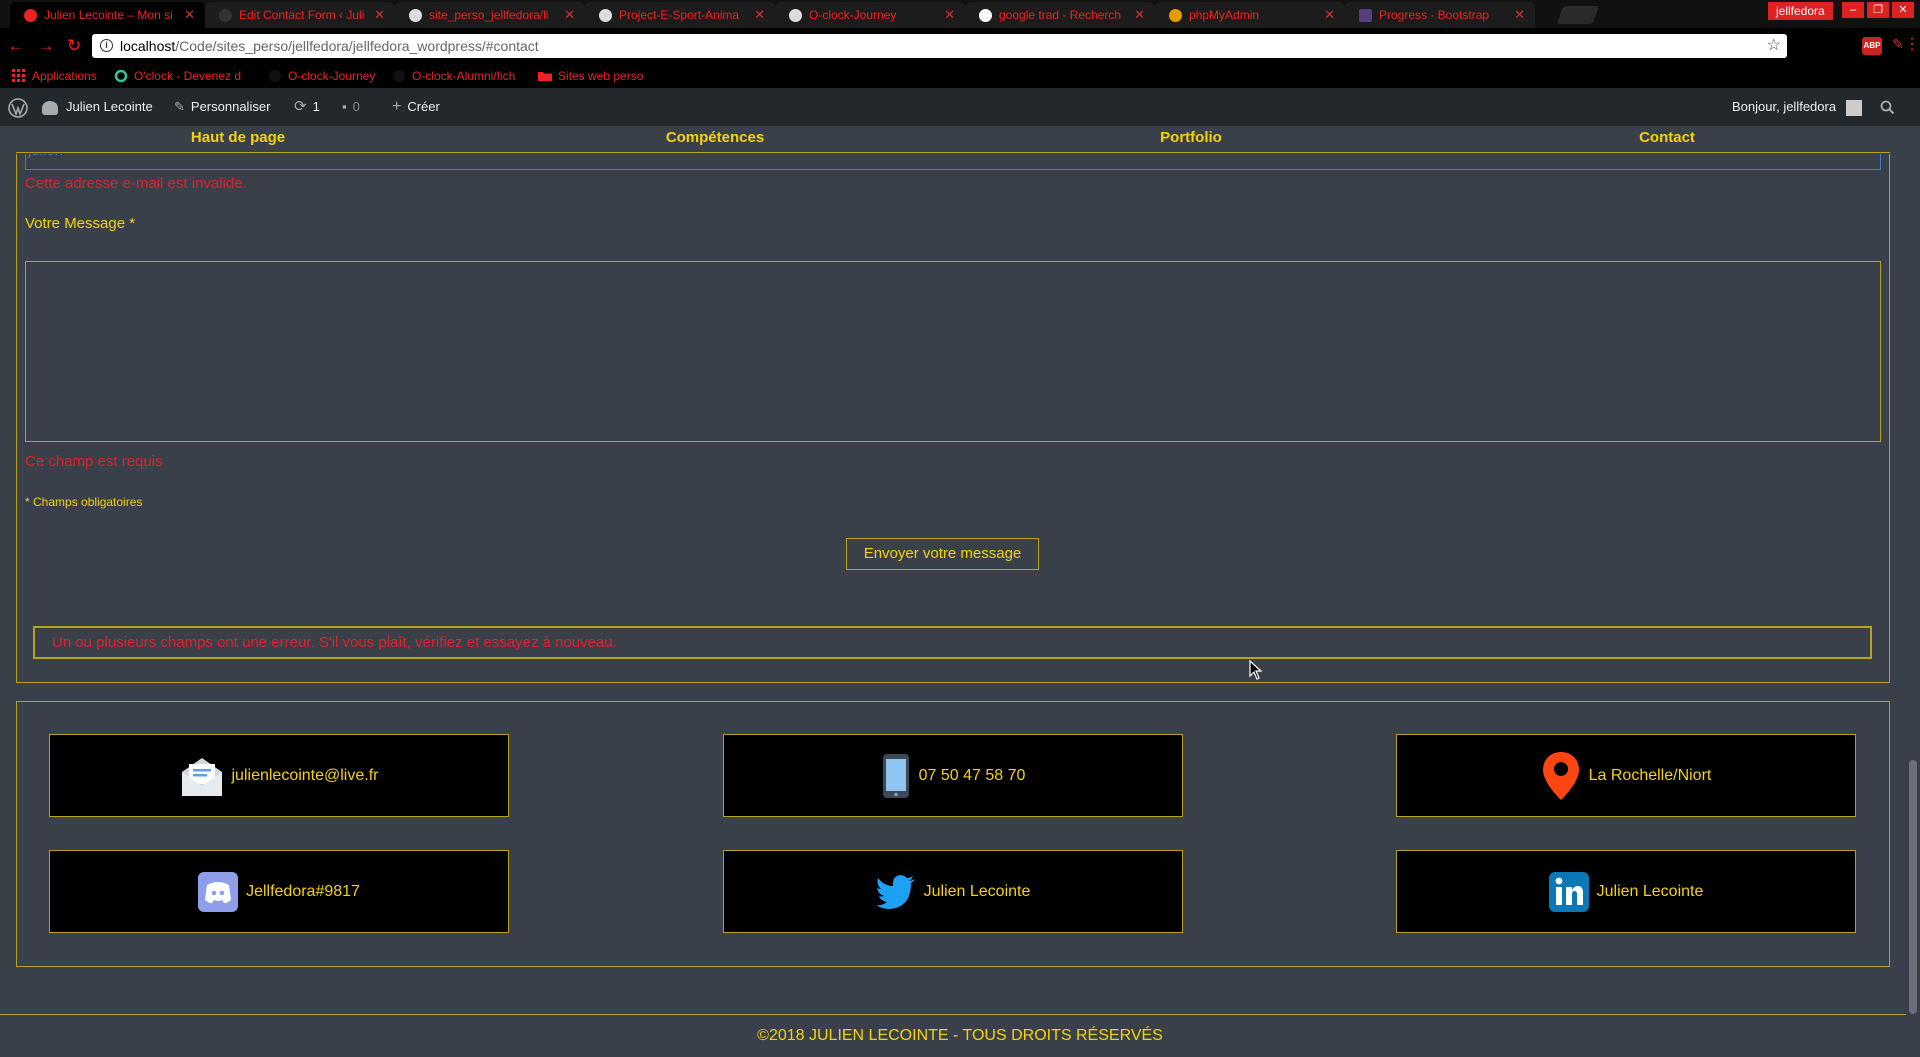 This screenshot has width=1920, height=1057. I want to click on minimize-button: –, so click(1853, 10).